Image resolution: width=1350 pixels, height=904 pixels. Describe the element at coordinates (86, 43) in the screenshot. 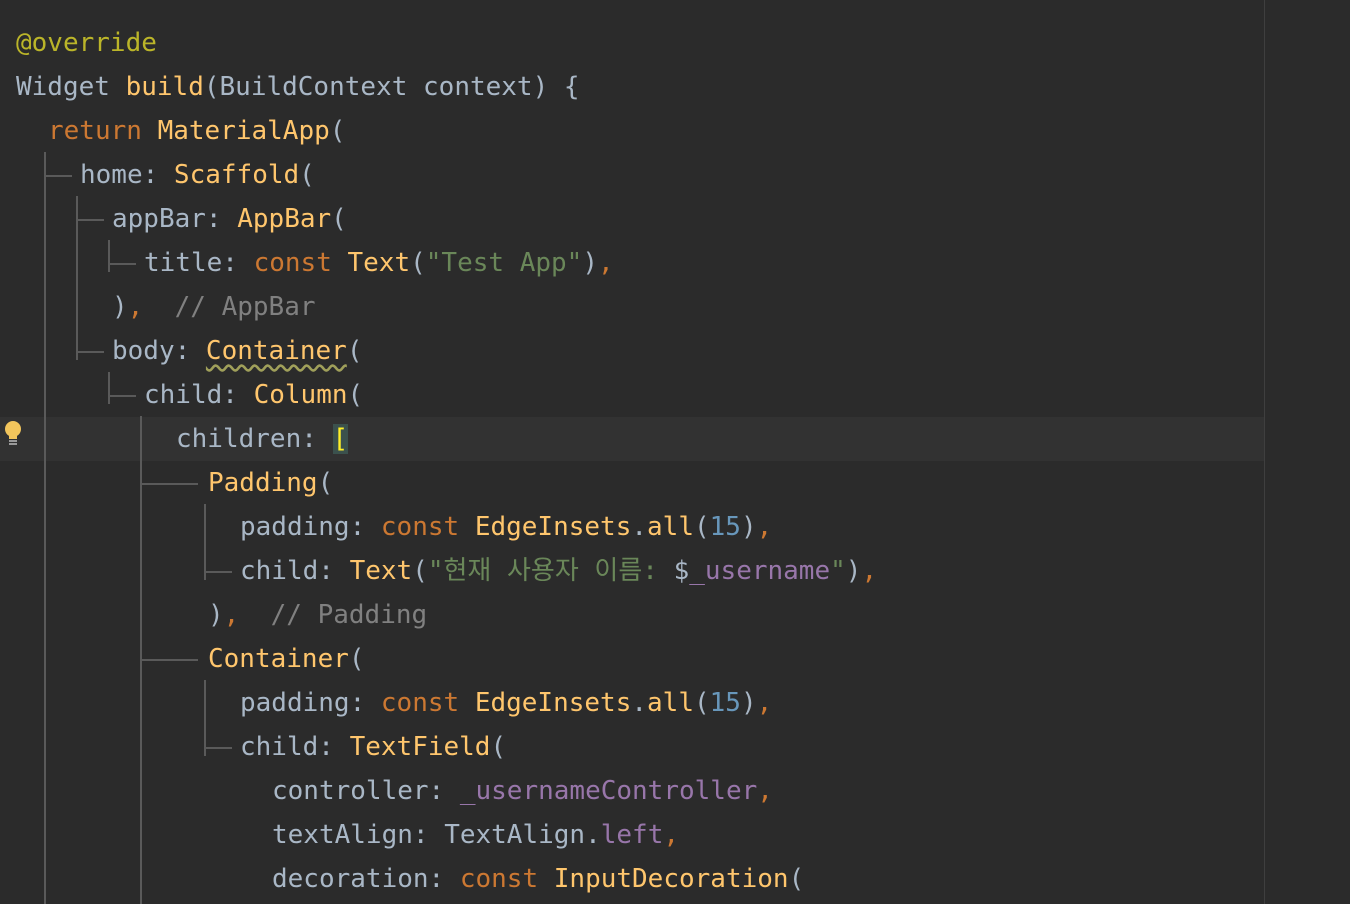

I see `code-token: @override` at that location.